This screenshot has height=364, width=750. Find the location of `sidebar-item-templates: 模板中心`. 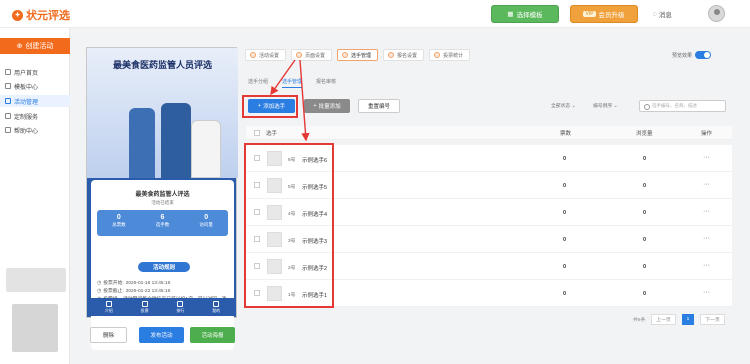

sidebar-item-templates: 模板中心 is located at coordinates (35, 86).